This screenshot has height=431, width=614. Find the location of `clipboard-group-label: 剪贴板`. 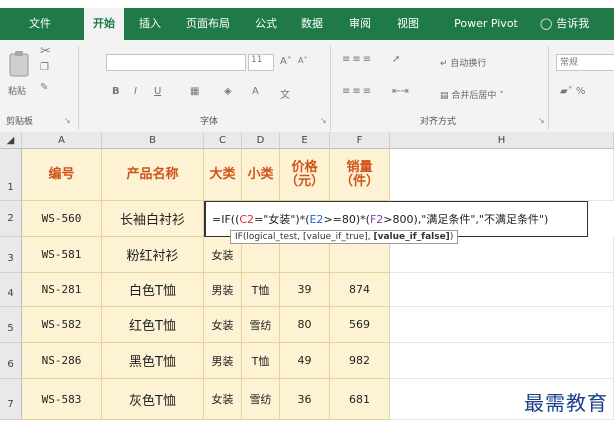

clipboard-group-label: 剪贴板 is located at coordinates (20, 122).